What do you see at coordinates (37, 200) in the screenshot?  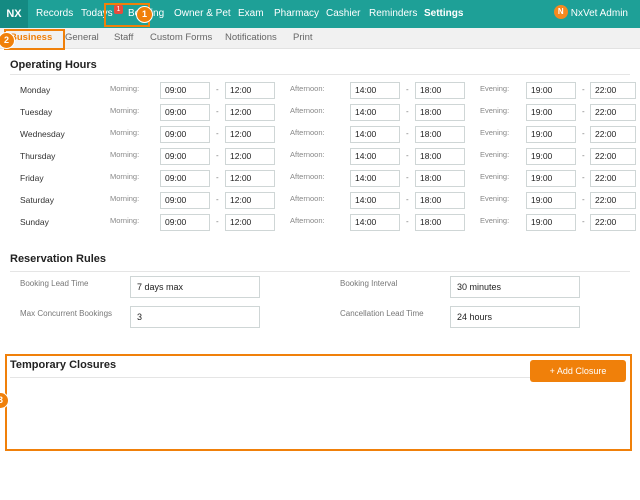 I see `day-label: Saturday` at bounding box center [37, 200].